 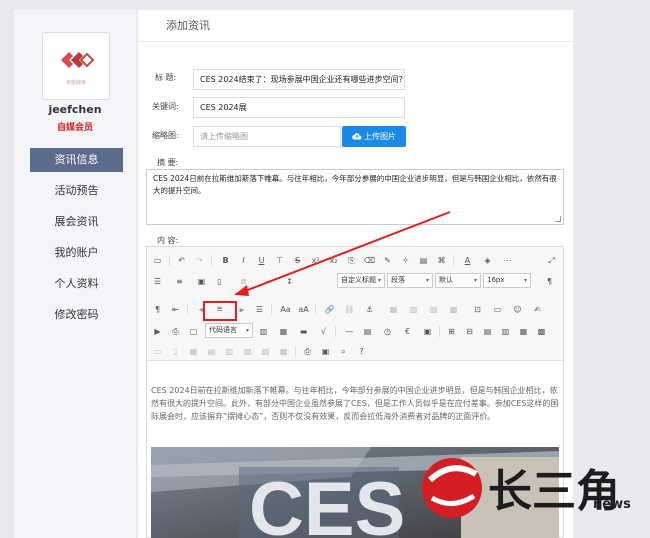 What do you see at coordinates (405, 260) in the screenshot?
I see `magic-icon: ✧` at bounding box center [405, 260].